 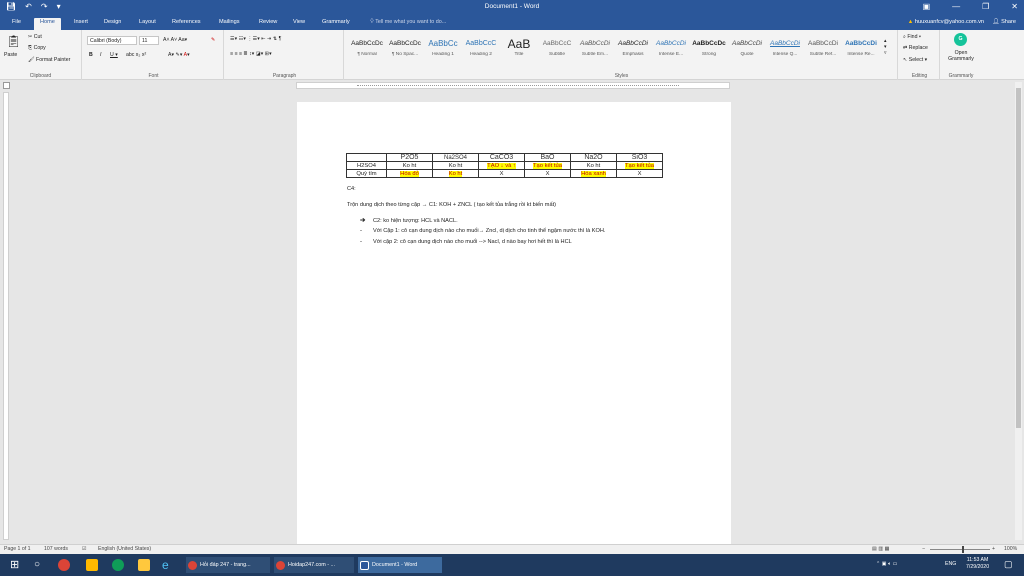 I want to click on table-cell: H2SO4, so click(x=366, y=165).